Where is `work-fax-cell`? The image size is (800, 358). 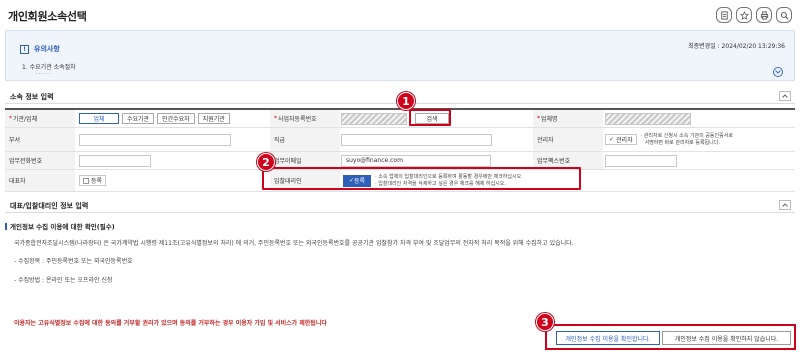
work-fax-cell is located at coordinates (700, 160).